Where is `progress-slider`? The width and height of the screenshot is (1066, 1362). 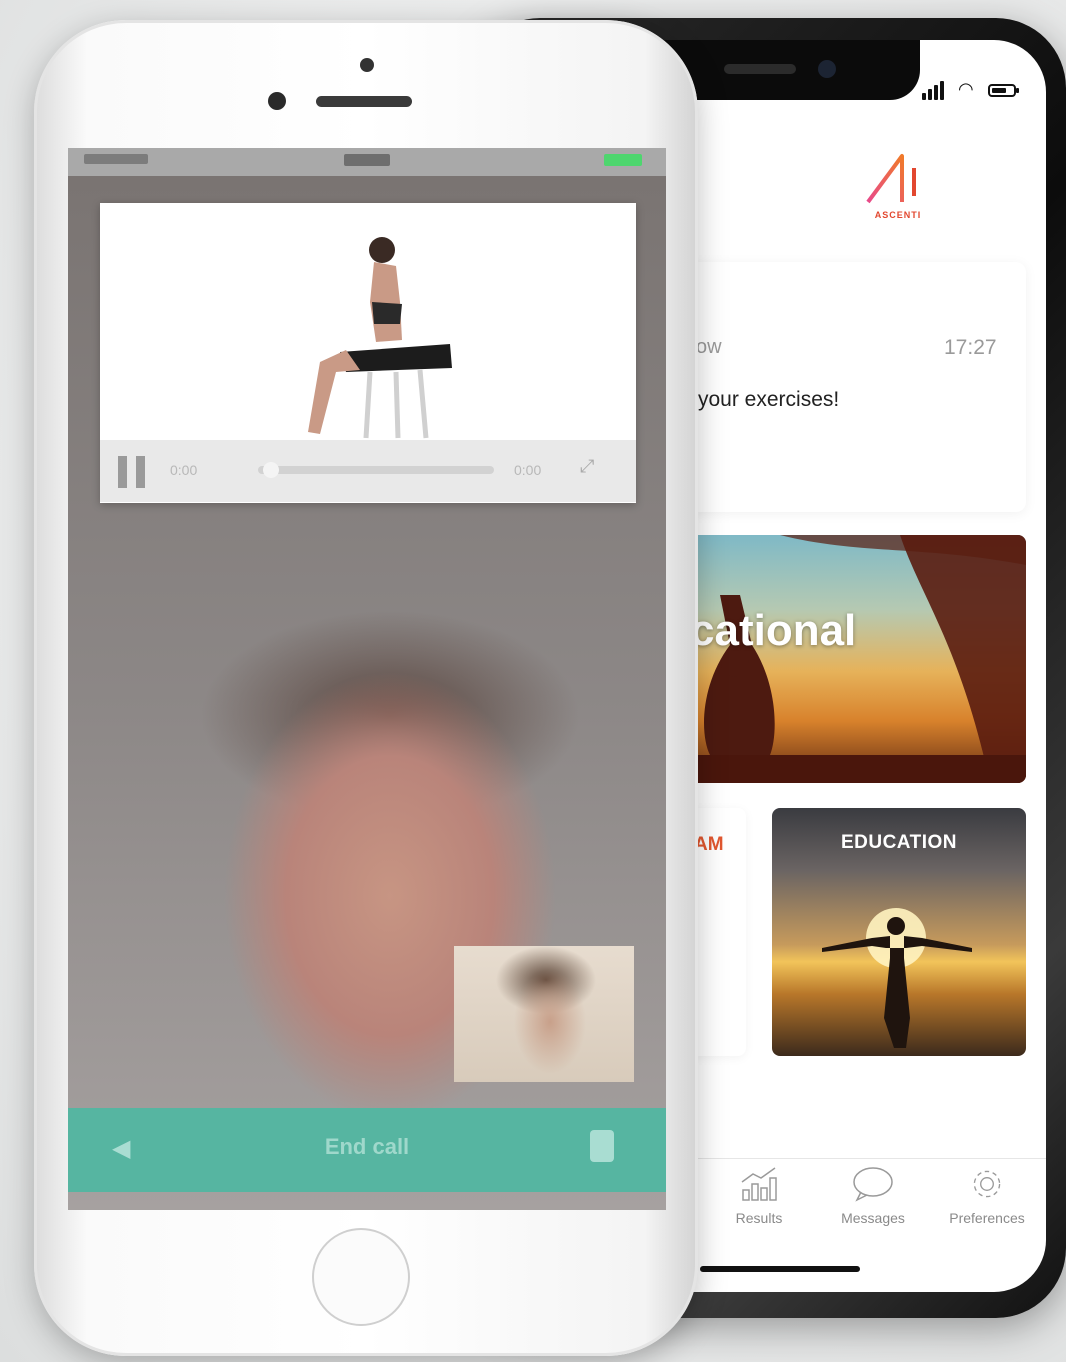 progress-slider is located at coordinates (376, 470).